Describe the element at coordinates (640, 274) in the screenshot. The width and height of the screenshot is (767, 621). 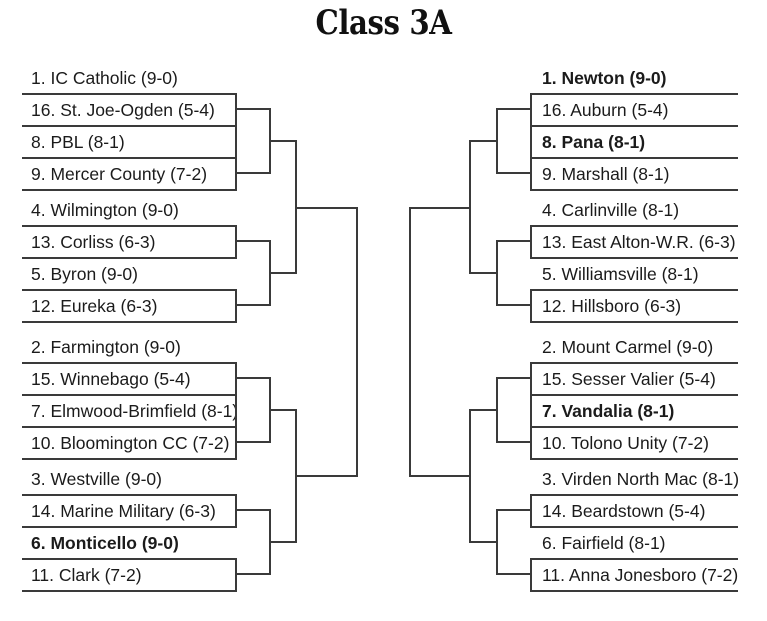
I see `team-label: 5. Williamsville (8-1)` at that location.